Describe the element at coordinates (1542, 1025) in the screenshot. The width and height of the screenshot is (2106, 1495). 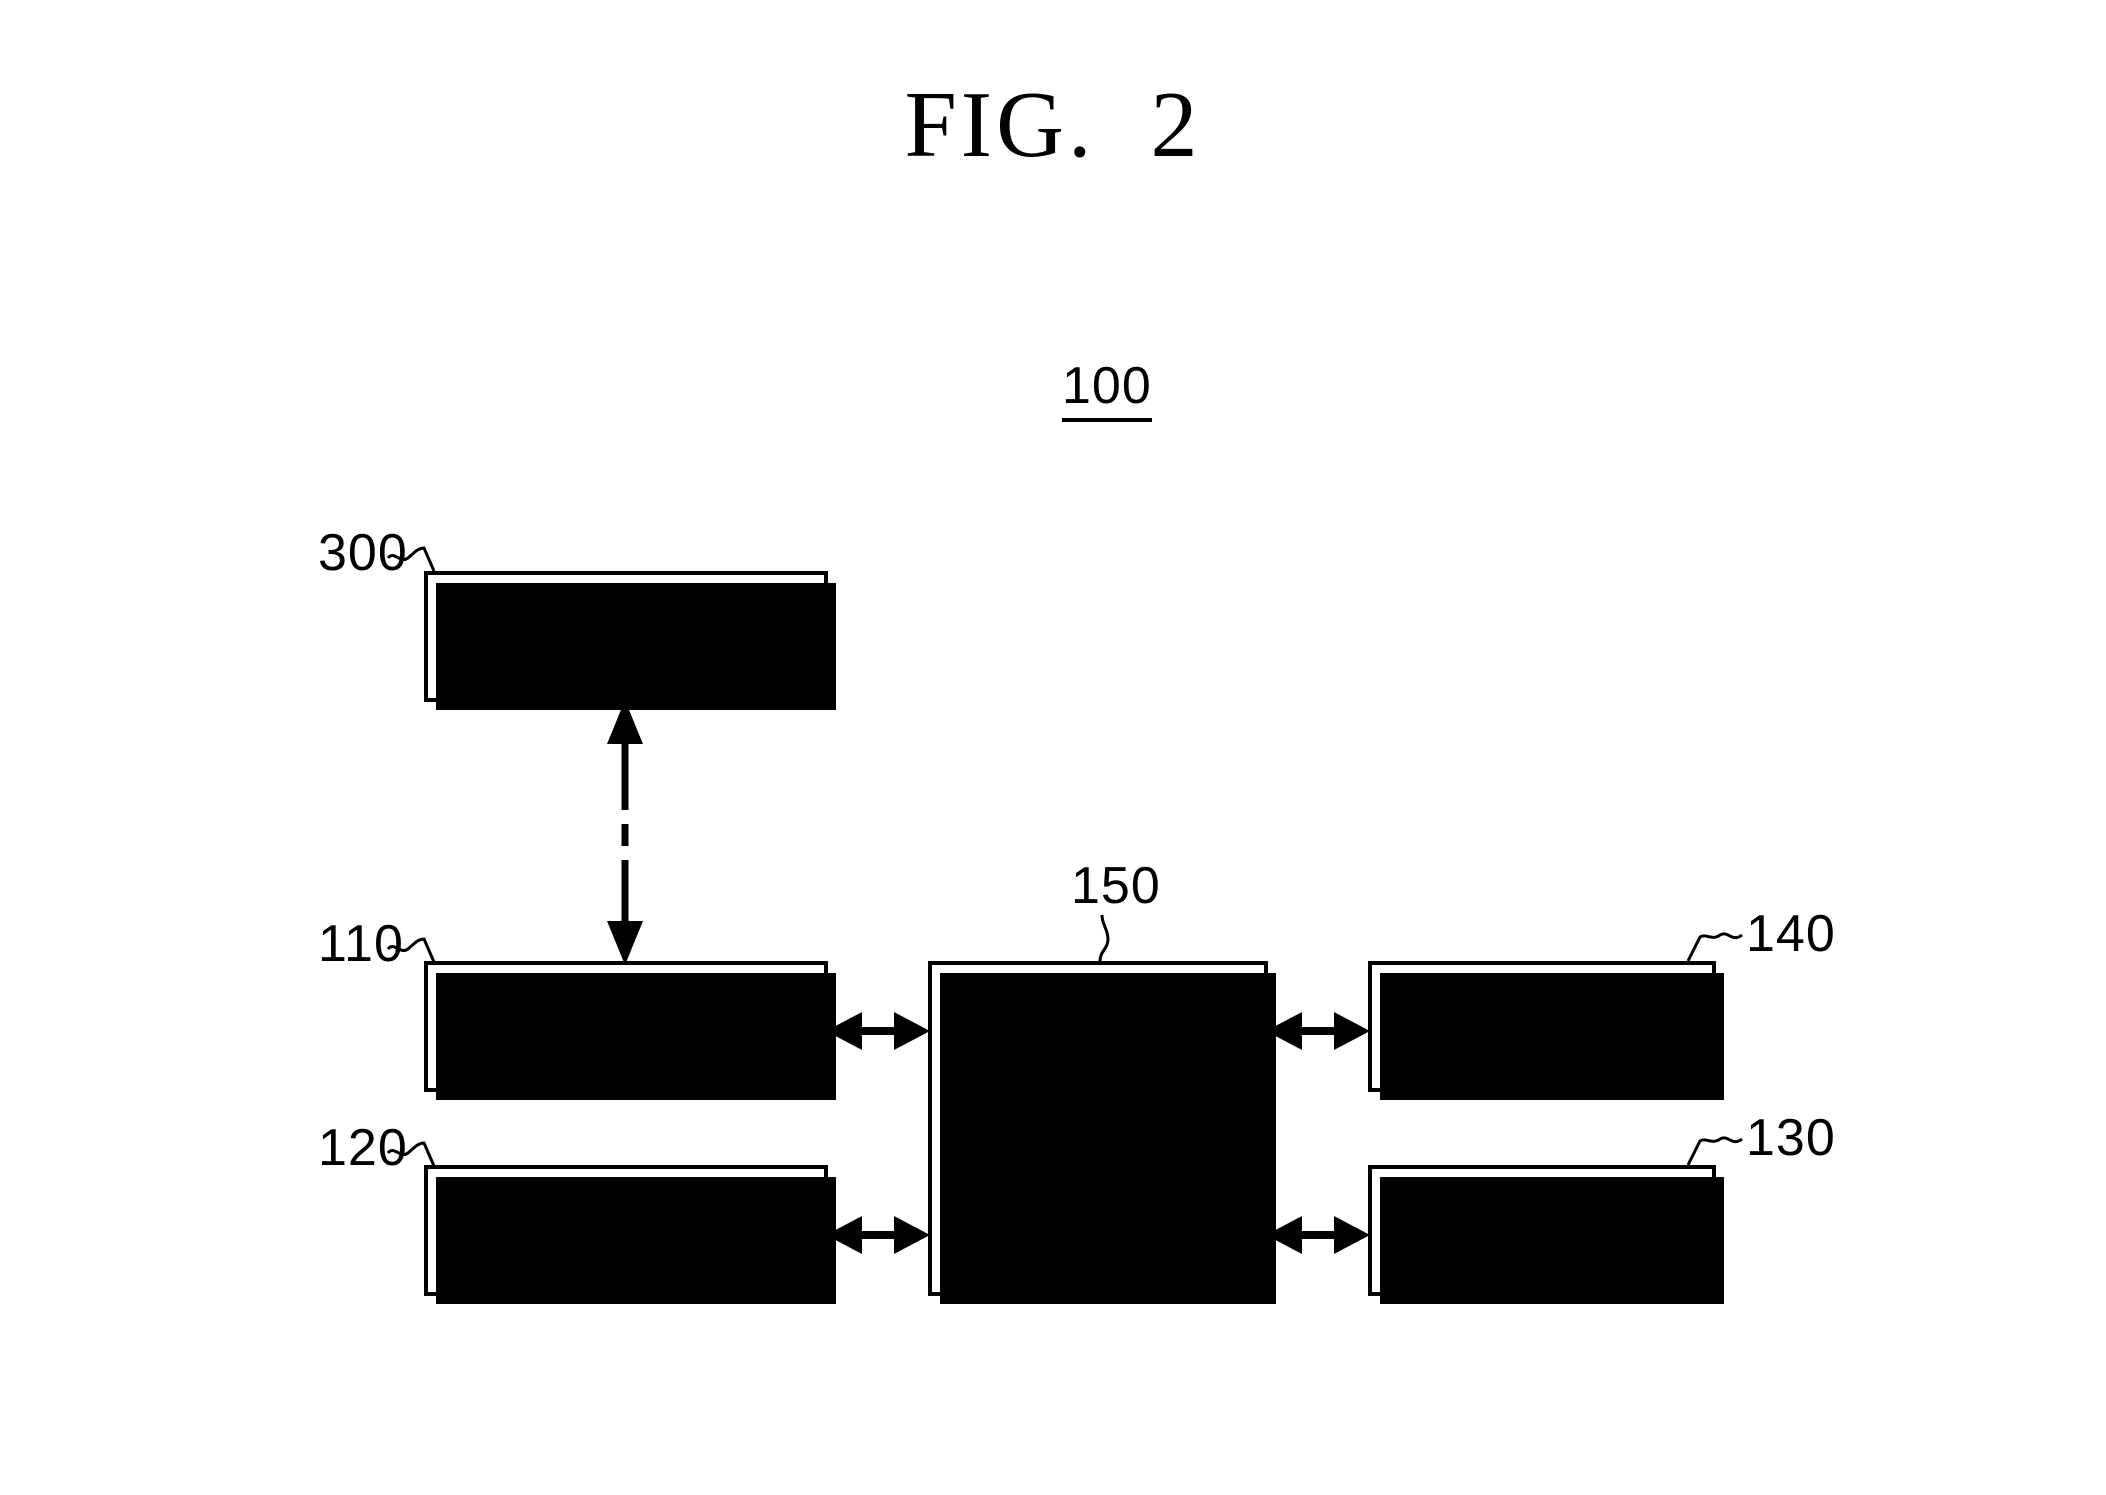
I see `block-sensor-label: SENSOR` at that location.